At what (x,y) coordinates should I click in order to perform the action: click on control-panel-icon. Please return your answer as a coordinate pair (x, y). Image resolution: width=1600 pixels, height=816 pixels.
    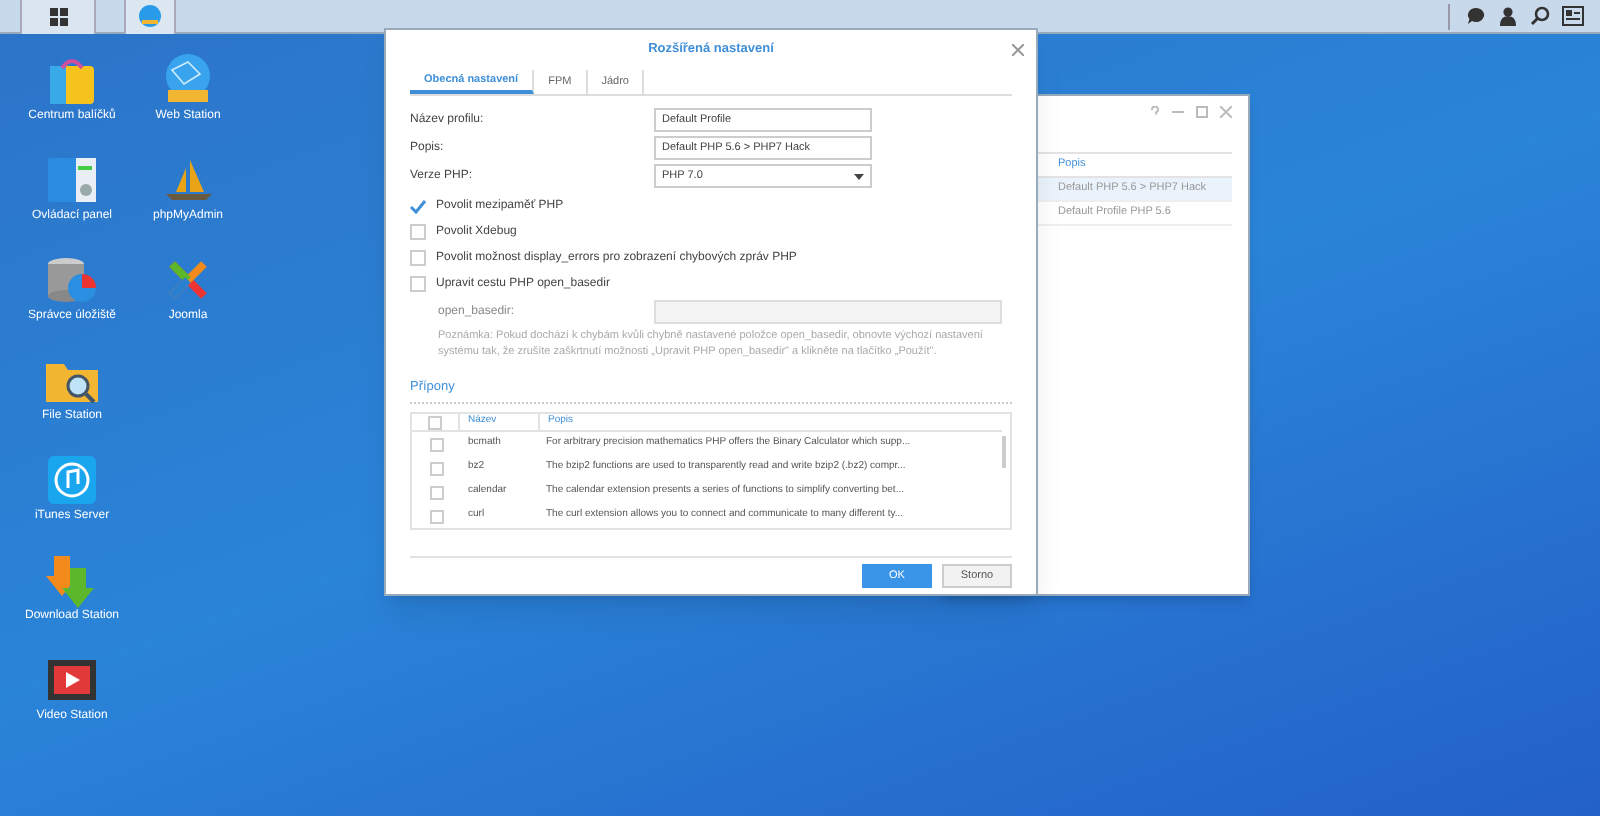
    Looking at the image, I should click on (72, 180).